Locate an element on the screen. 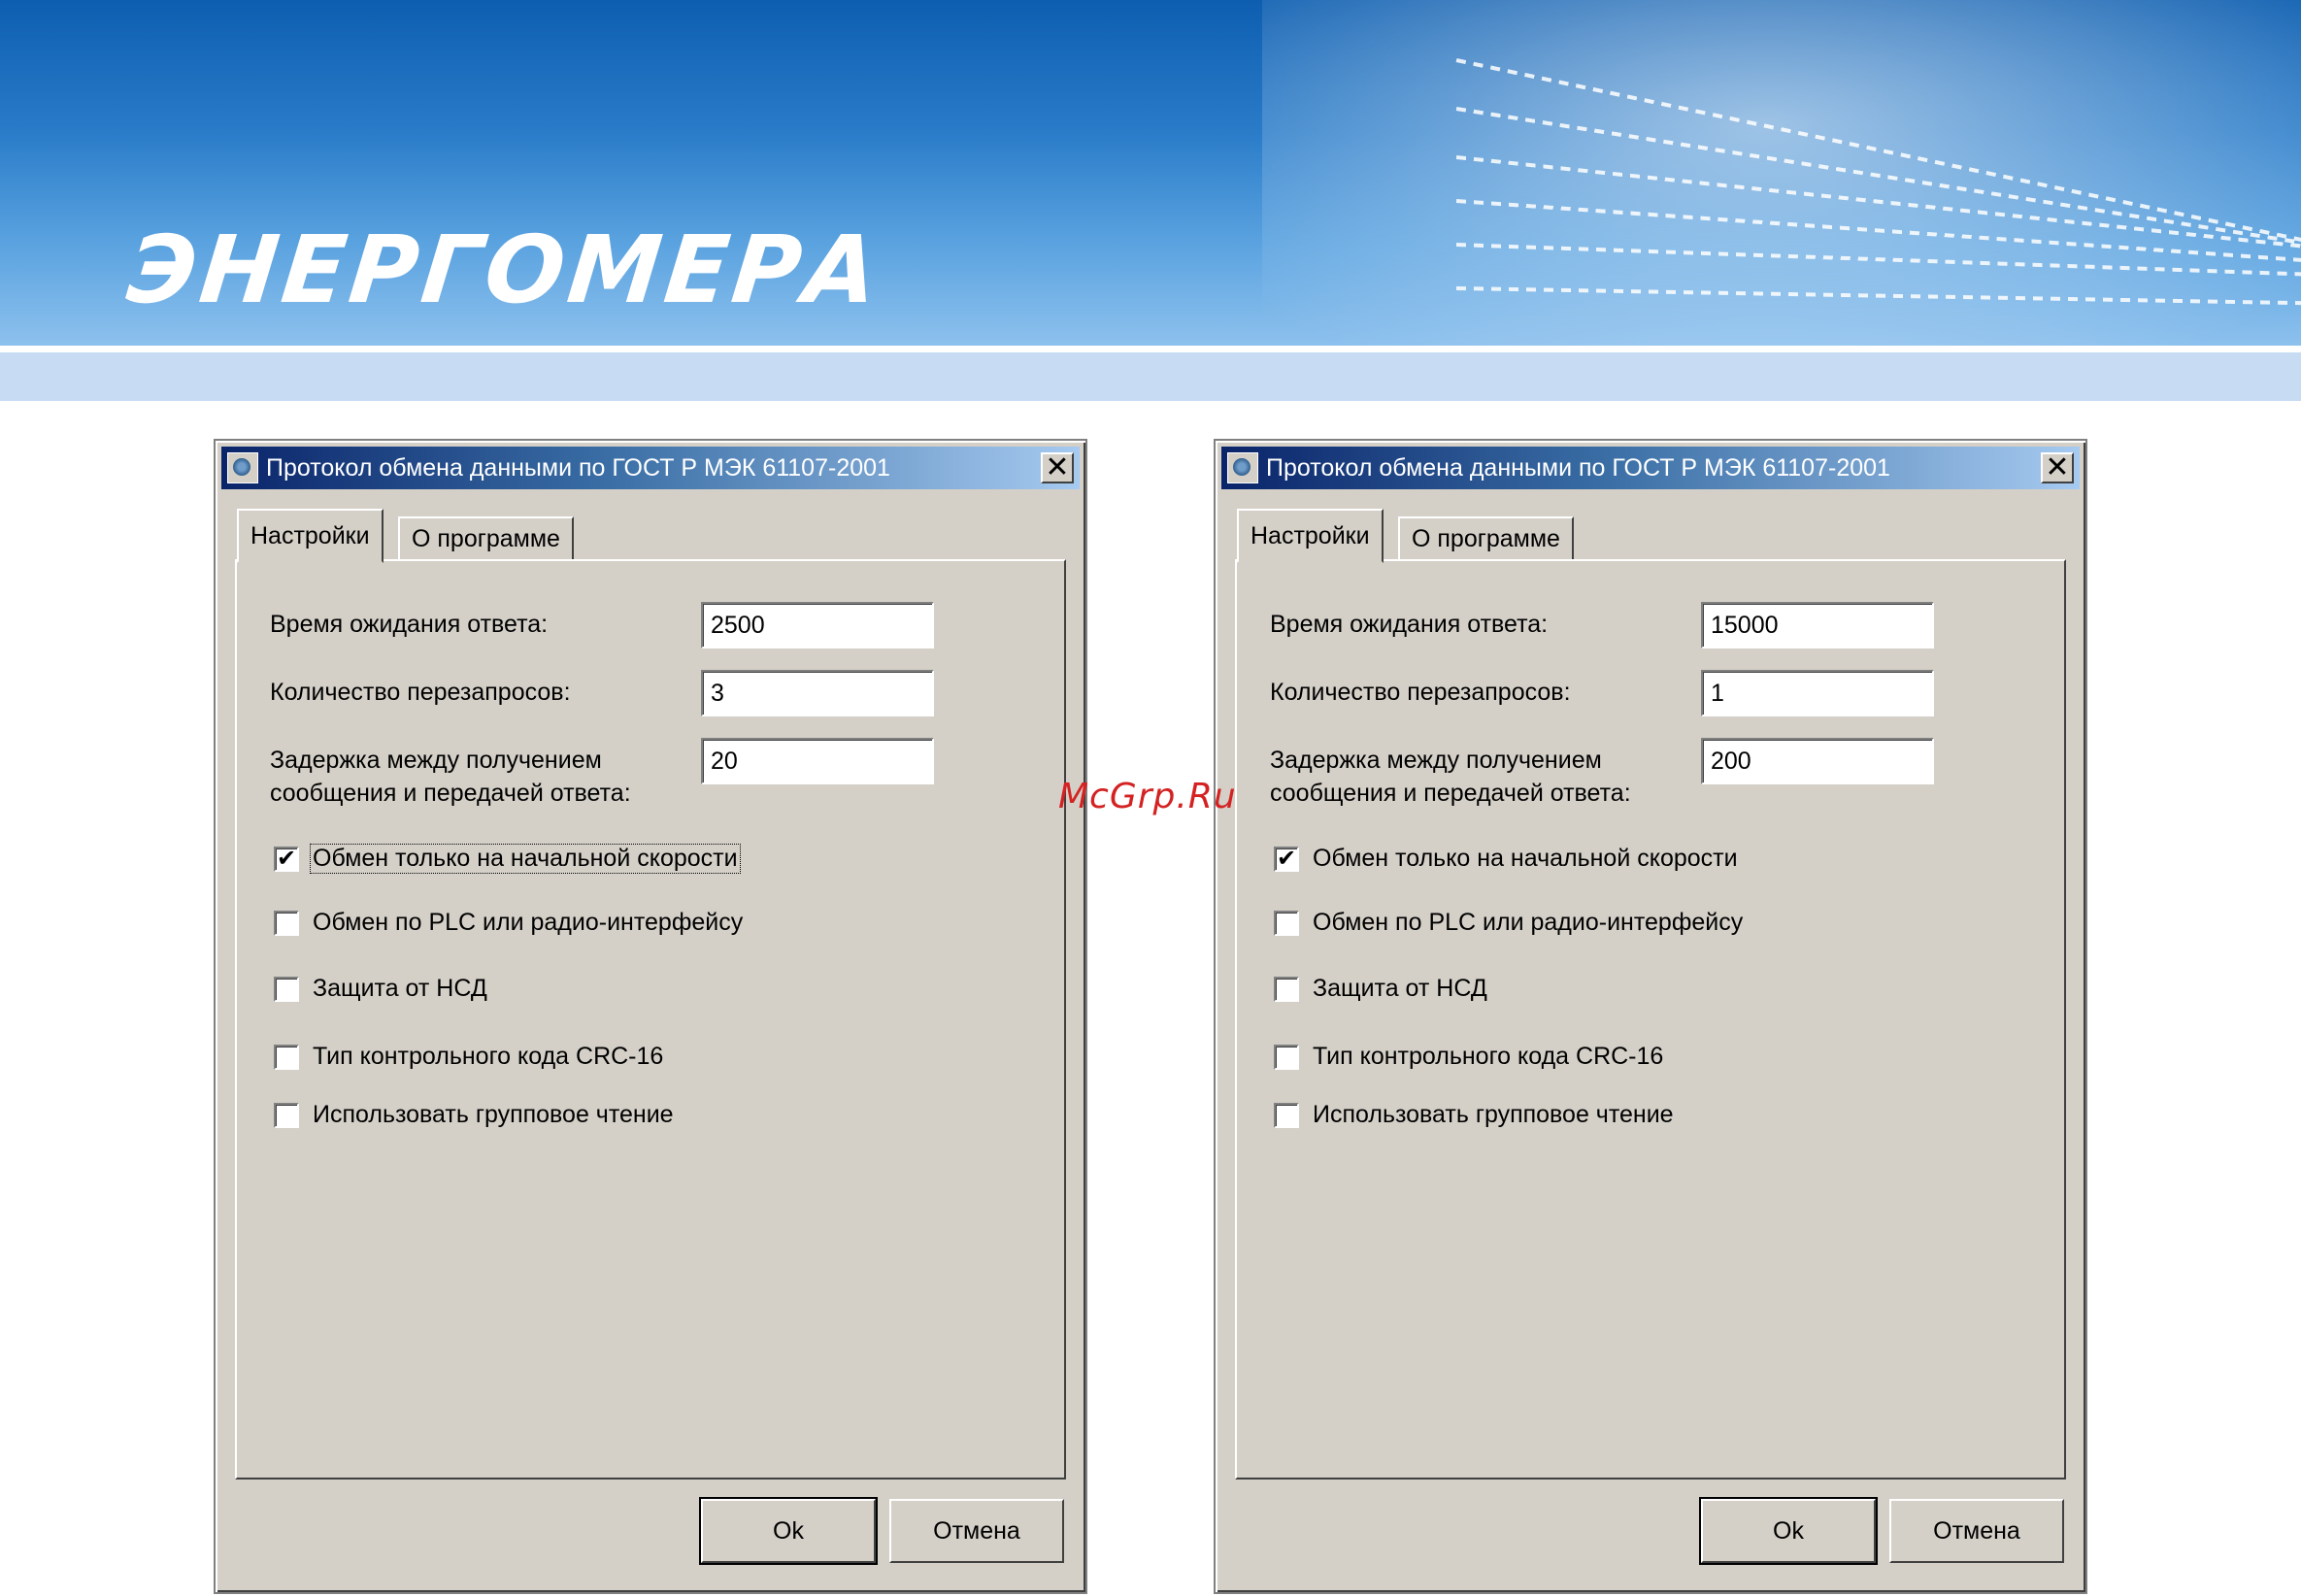 The height and width of the screenshot is (1596, 2301). banner-glow is located at coordinates (1781, 174).